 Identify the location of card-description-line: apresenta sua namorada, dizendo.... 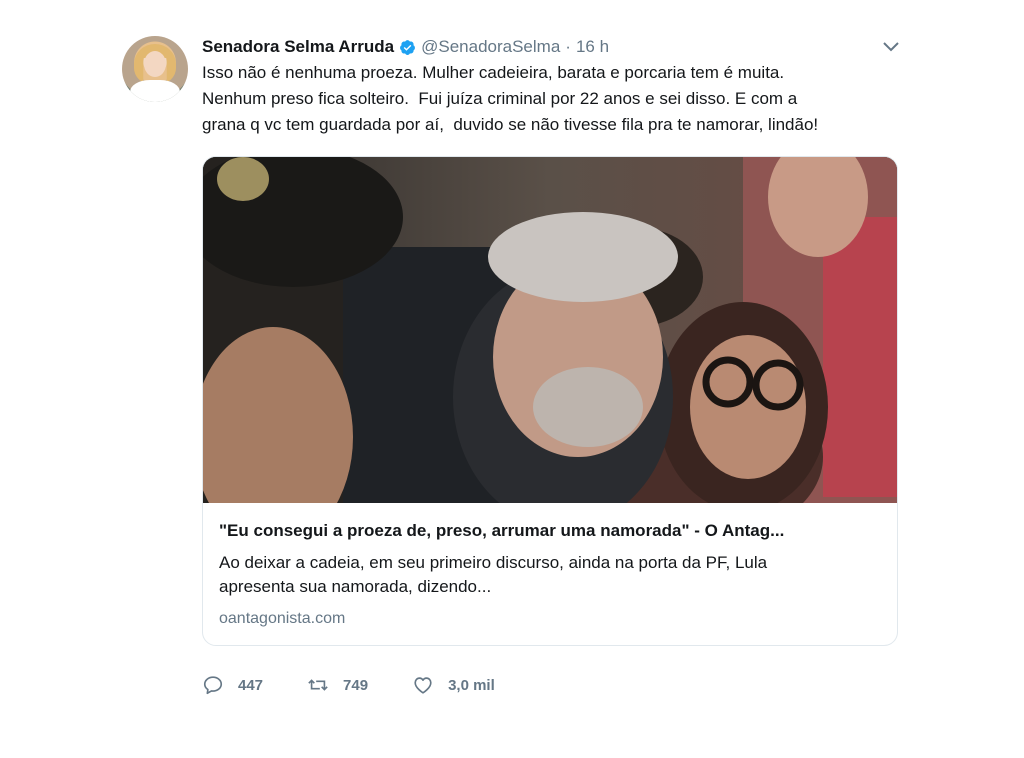
(355, 586).